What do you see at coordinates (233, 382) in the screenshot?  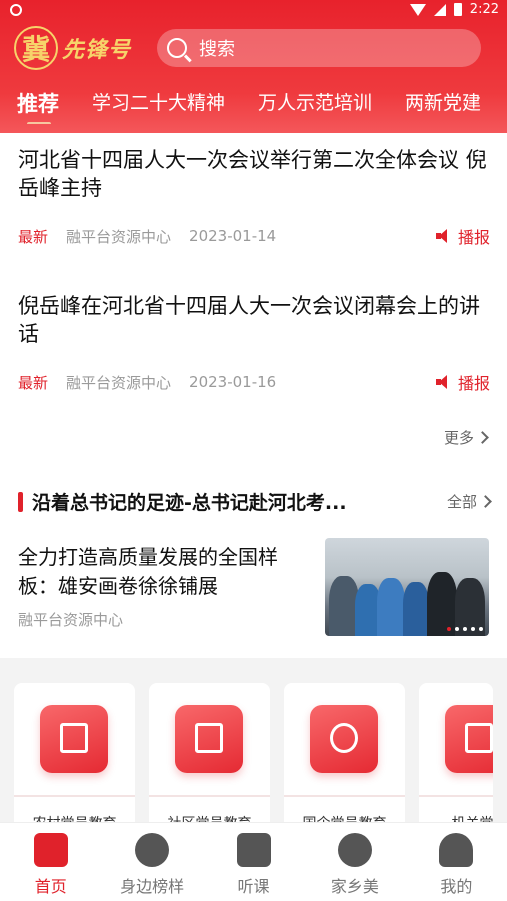 I see `news-date: 2023-01-16` at bounding box center [233, 382].